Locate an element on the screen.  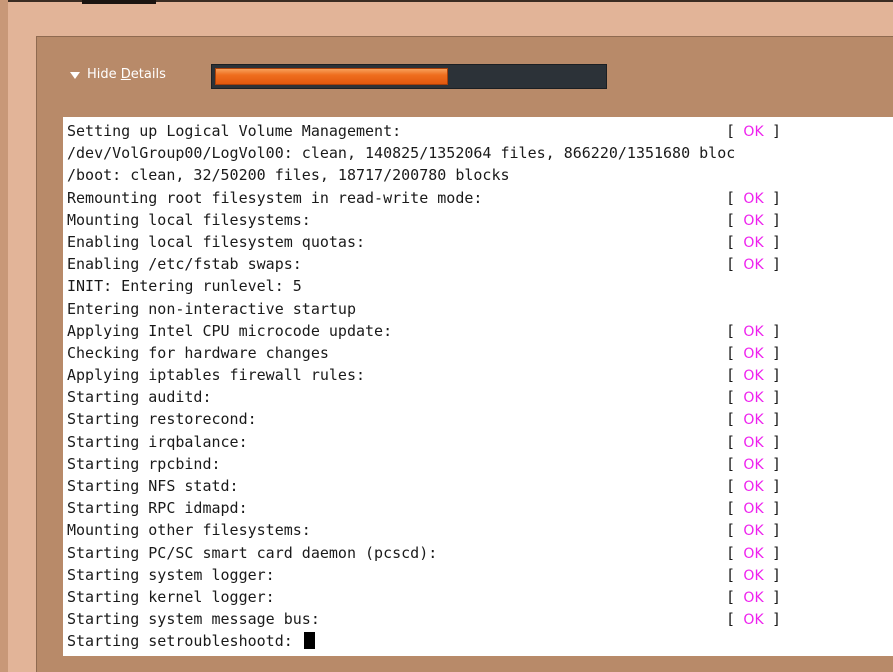
console-line: INIT: Entering runlevel: 5 is located at coordinates (478, 286).